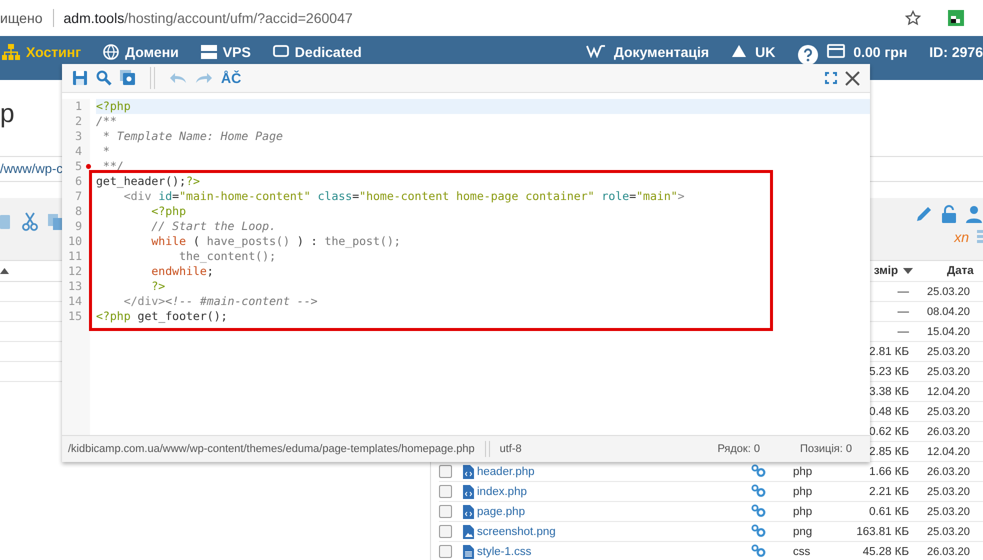 This screenshot has height=560, width=983. I want to click on file-name-link: style-1.css, so click(504, 552).